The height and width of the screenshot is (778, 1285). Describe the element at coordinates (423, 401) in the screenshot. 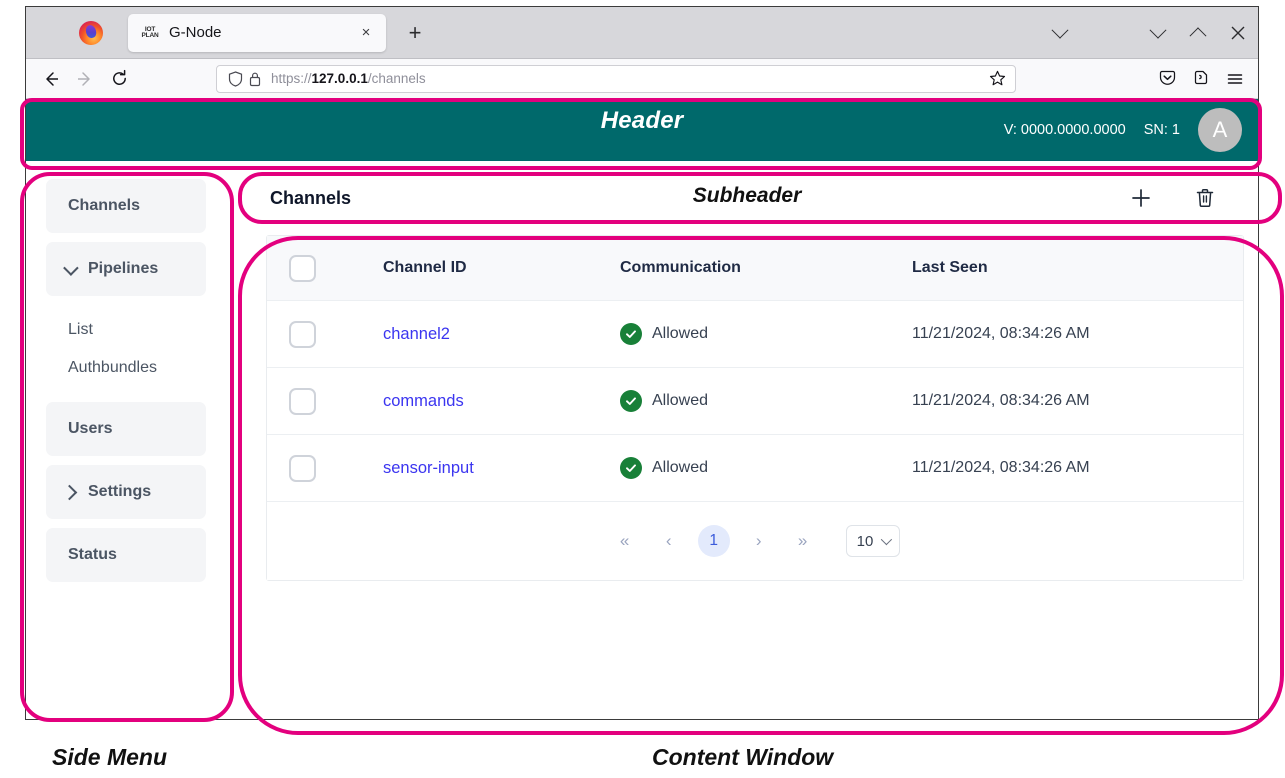

I see `channel-link: commands` at that location.